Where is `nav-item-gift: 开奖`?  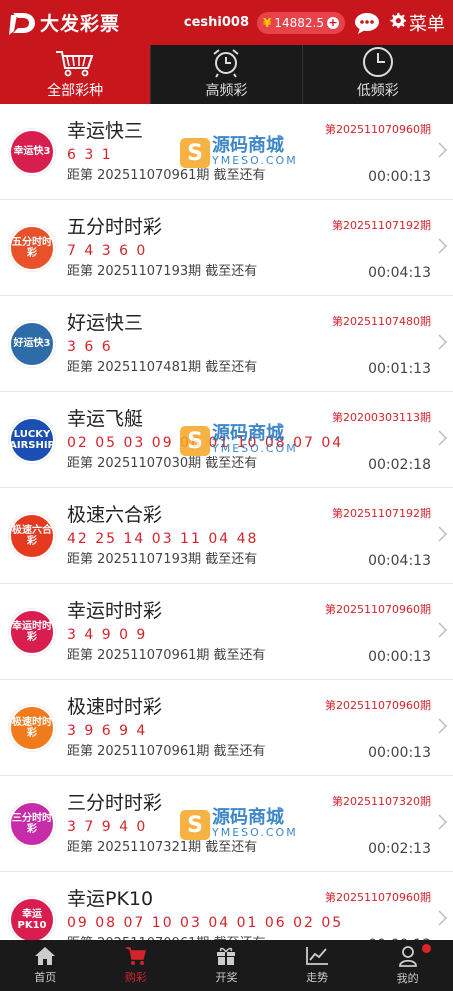 nav-item-gift: 开奖 is located at coordinates (226, 965).